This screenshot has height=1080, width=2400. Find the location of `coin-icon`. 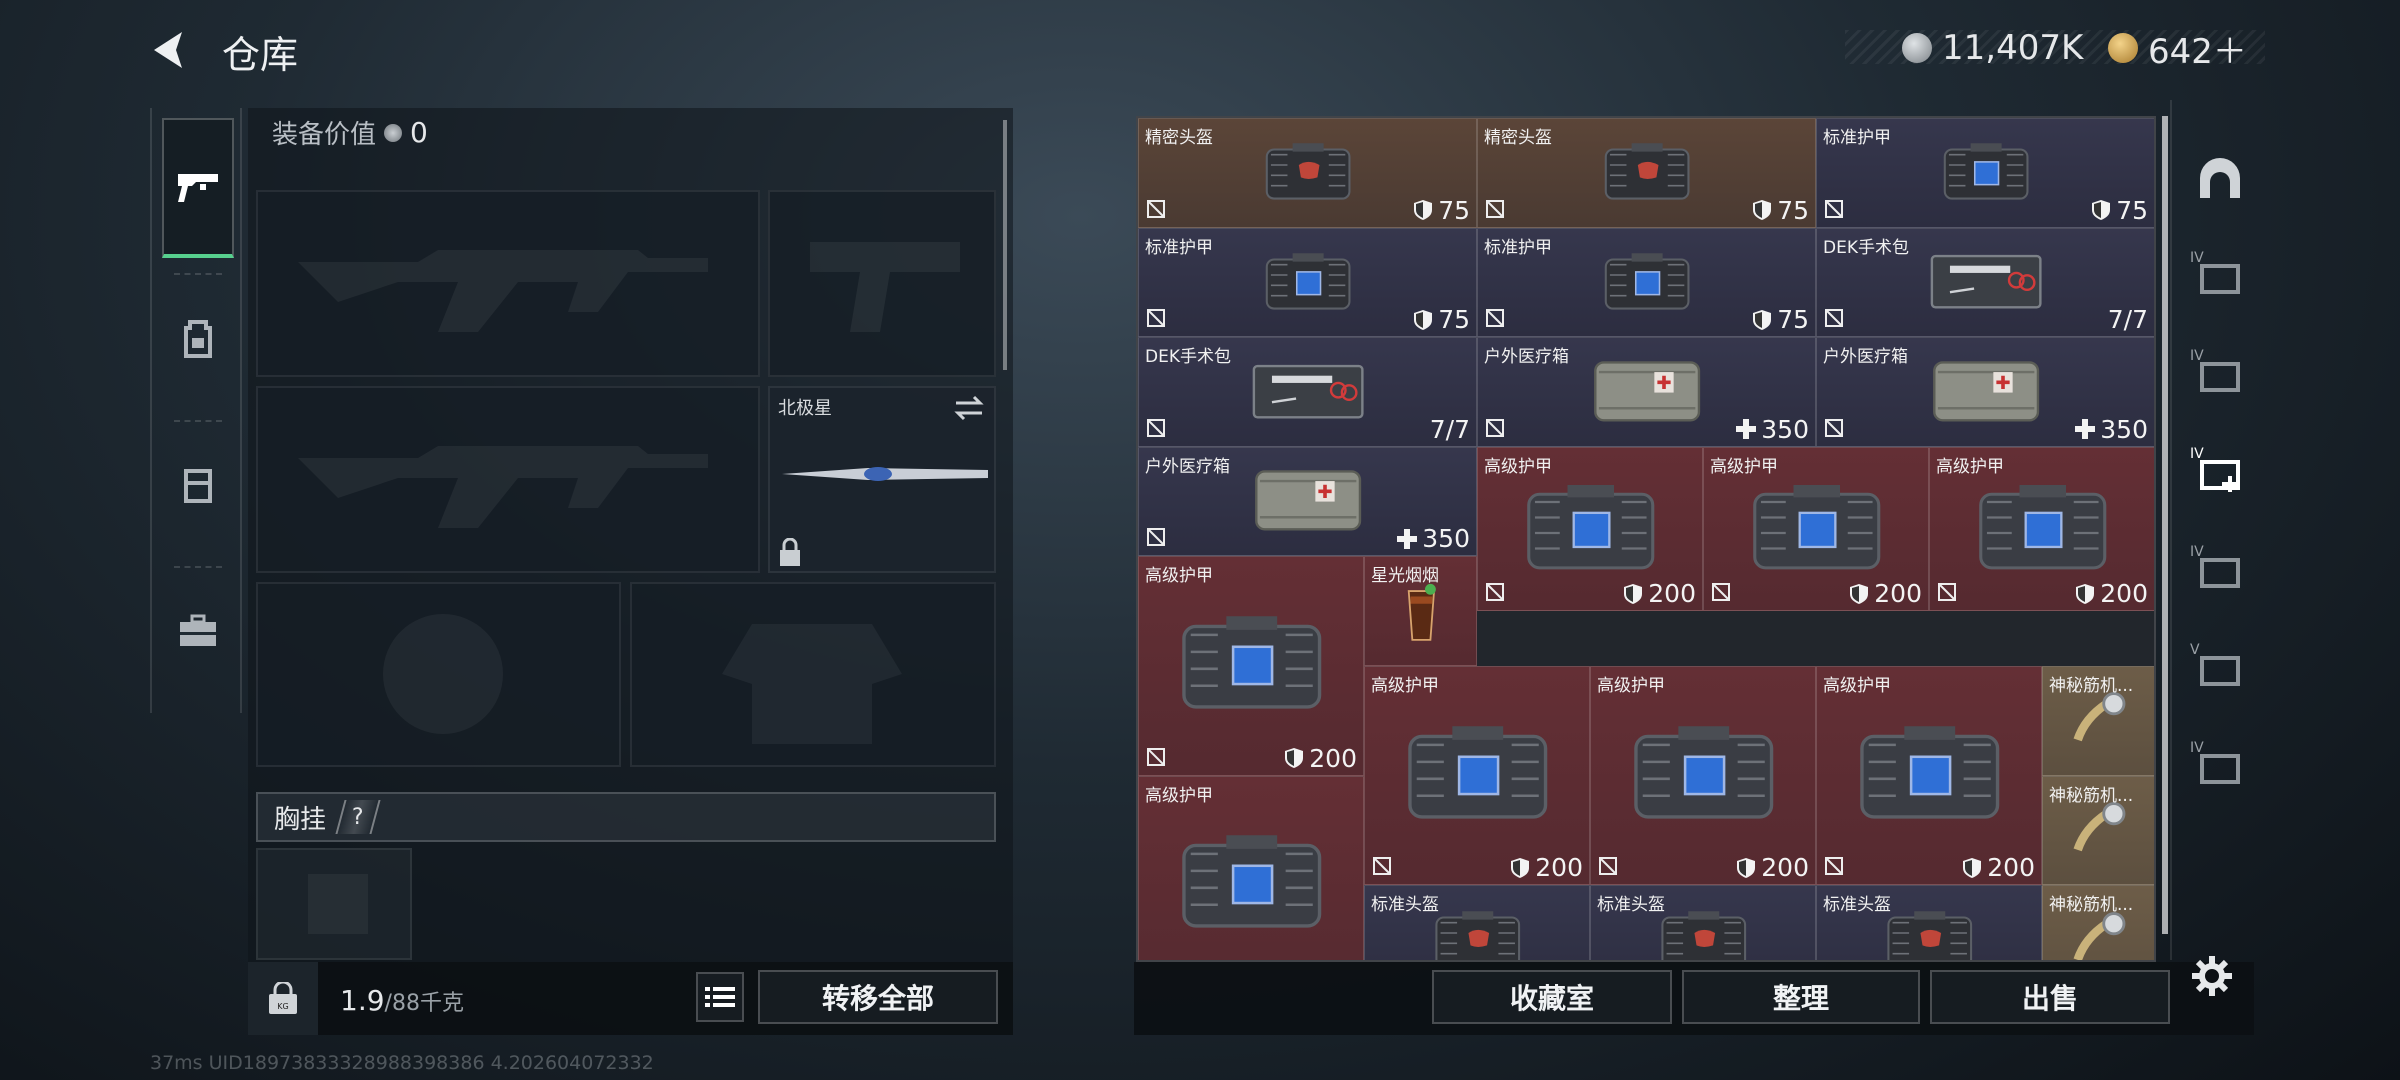

coin-icon is located at coordinates (393, 132).